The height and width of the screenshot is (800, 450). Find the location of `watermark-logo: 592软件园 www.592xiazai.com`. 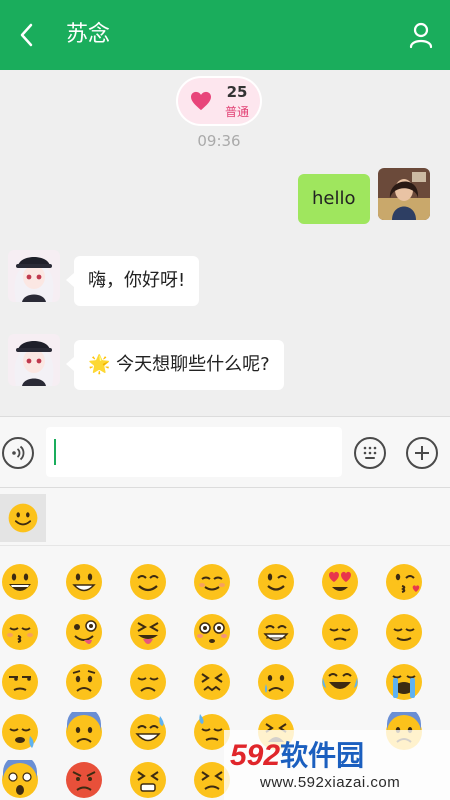

watermark-logo: 592软件园 www.592xiazai.com is located at coordinates (337, 765).